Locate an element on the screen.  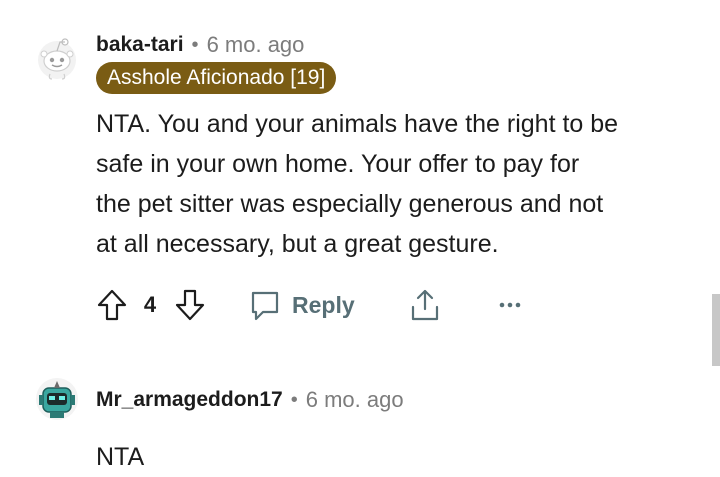
upvote-arrow-icon is located at coordinates (112, 305).